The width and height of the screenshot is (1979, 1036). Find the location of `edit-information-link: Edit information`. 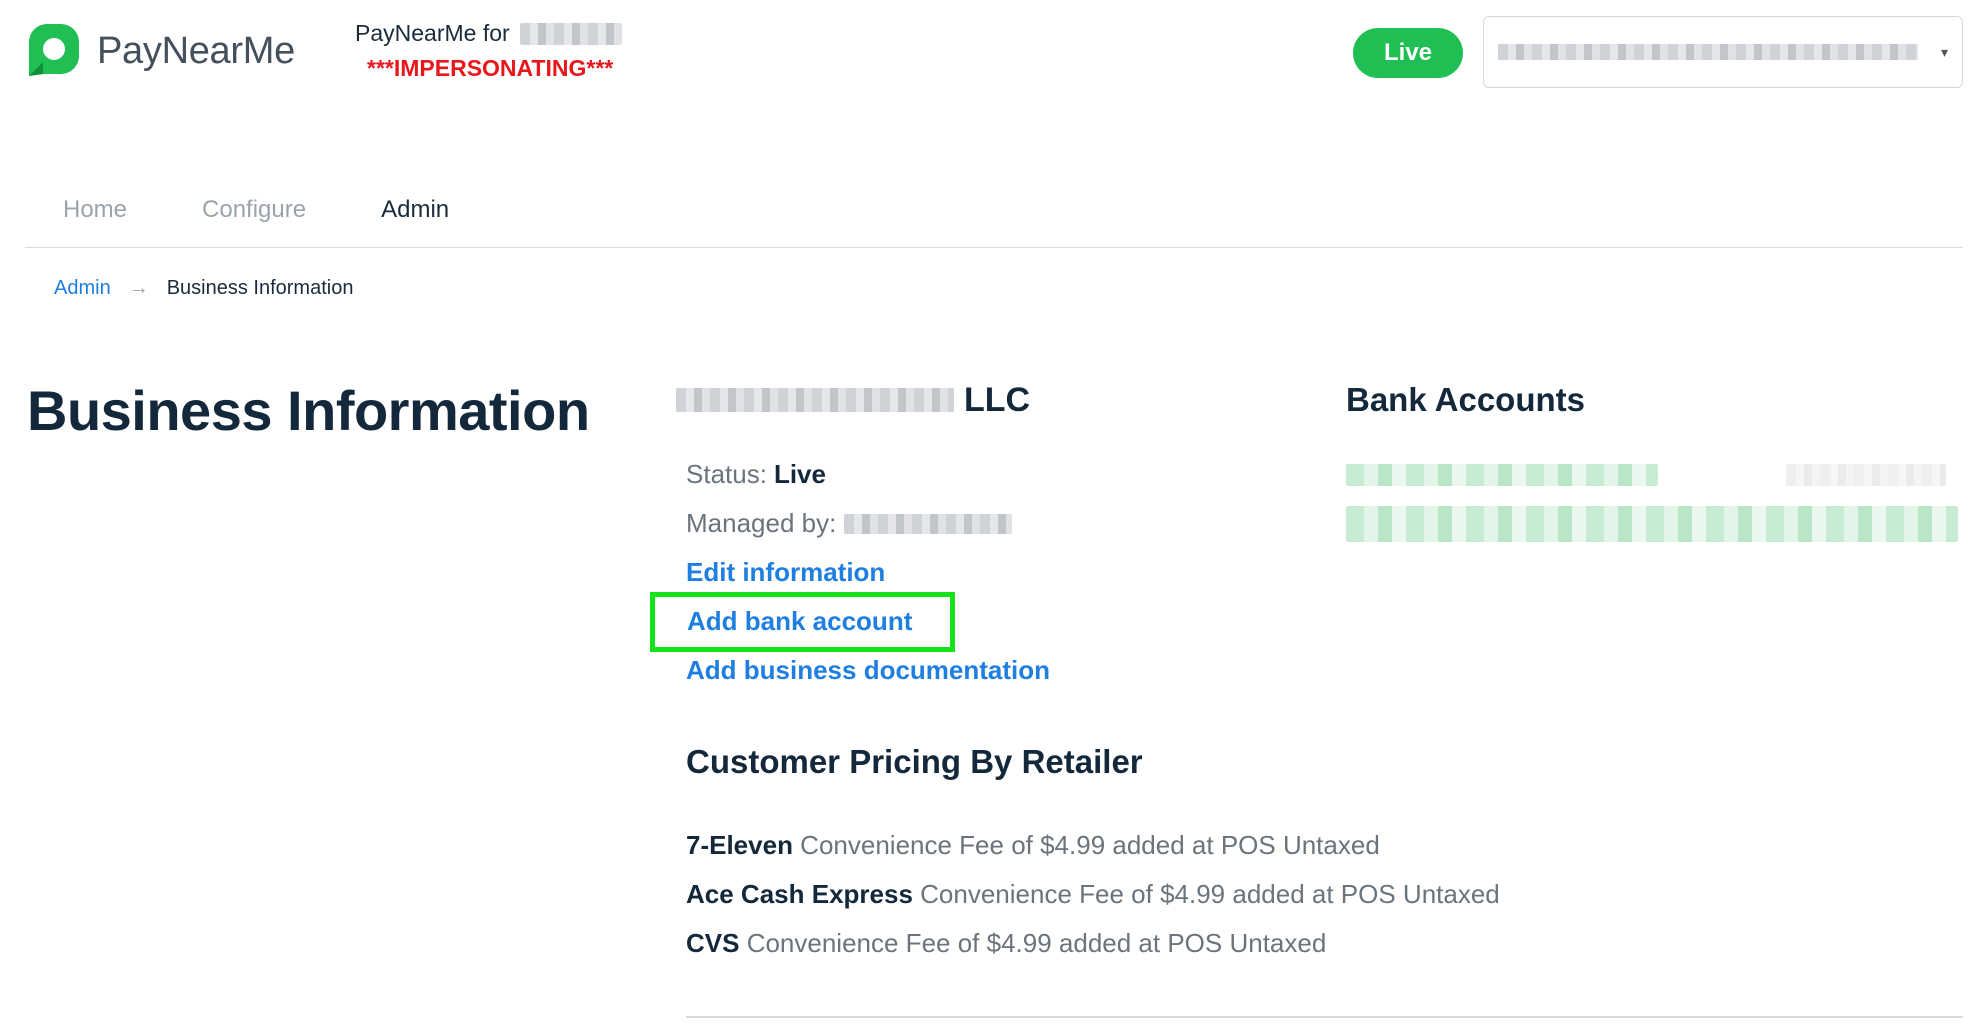

edit-information-link: Edit information is located at coordinates (1026, 572).